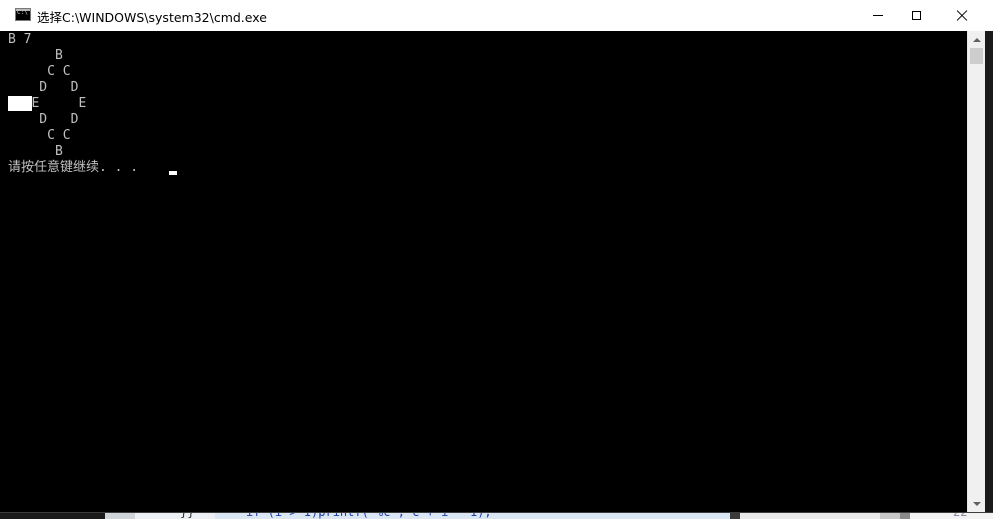 Image resolution: width=993 pixels, height=519 pixels. What do you see at coordinates (23, 14) in the screenshot?
I see `cmd-icon` at bounding box center [23, 14].